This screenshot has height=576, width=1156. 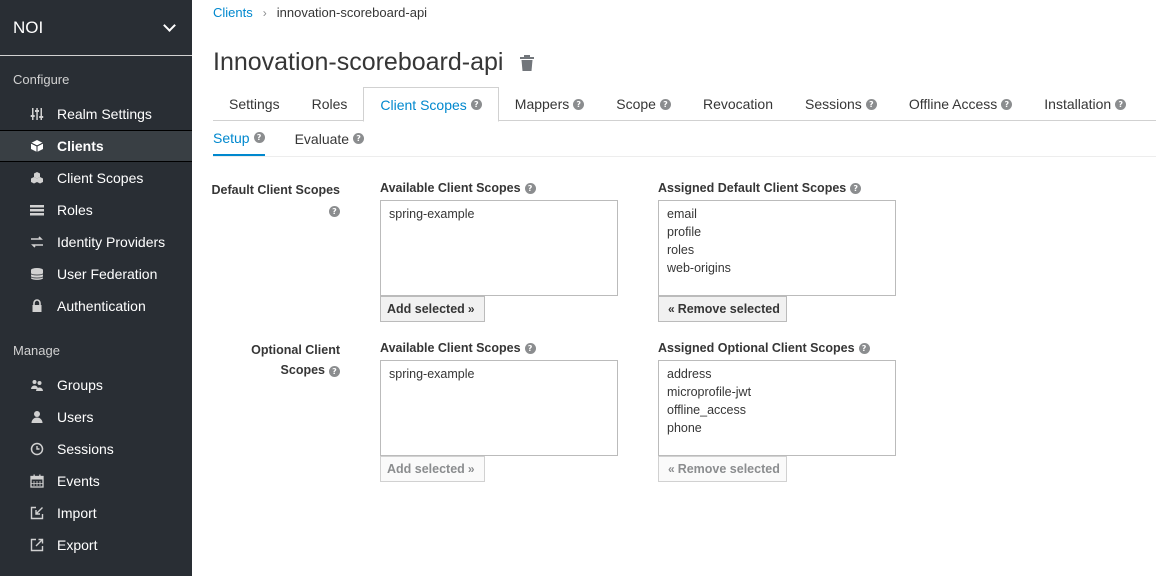 What do you see at coordinates (527, 63) in the screenshot?
I see `trash-icon` at bounding box center [527, 63].